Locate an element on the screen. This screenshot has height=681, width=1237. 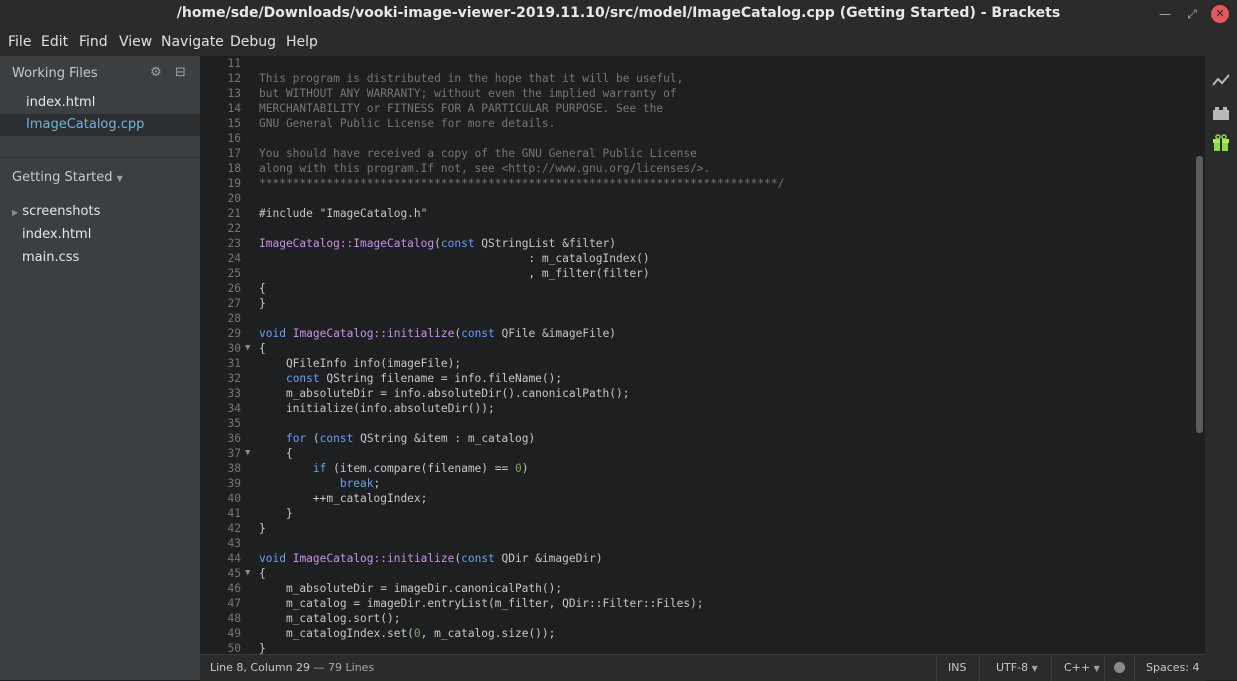
language-dropdown: C++ ▼ is located at coordinates (1082, 667).